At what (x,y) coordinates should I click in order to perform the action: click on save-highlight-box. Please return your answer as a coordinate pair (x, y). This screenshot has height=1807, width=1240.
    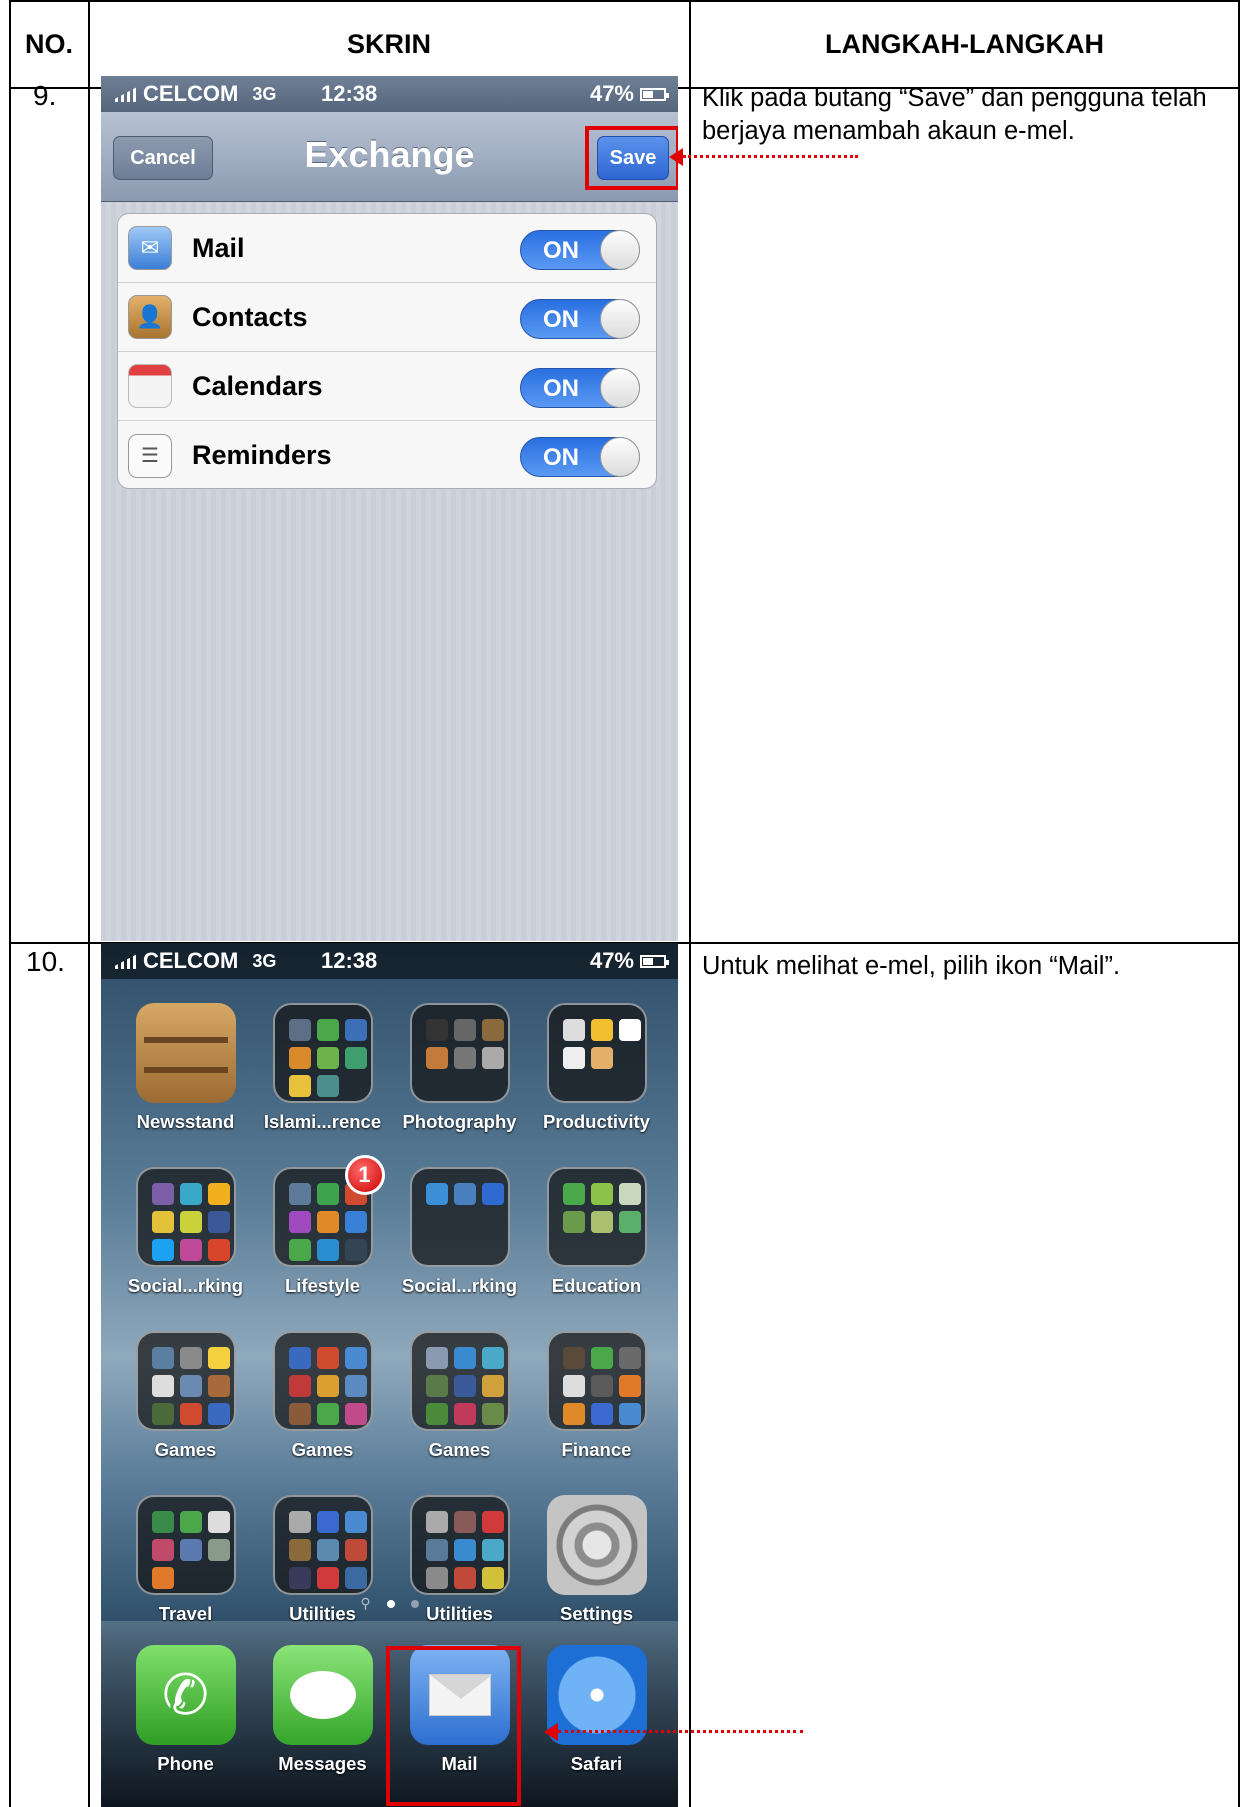
    Looking at the image, I should click on (631, 158).